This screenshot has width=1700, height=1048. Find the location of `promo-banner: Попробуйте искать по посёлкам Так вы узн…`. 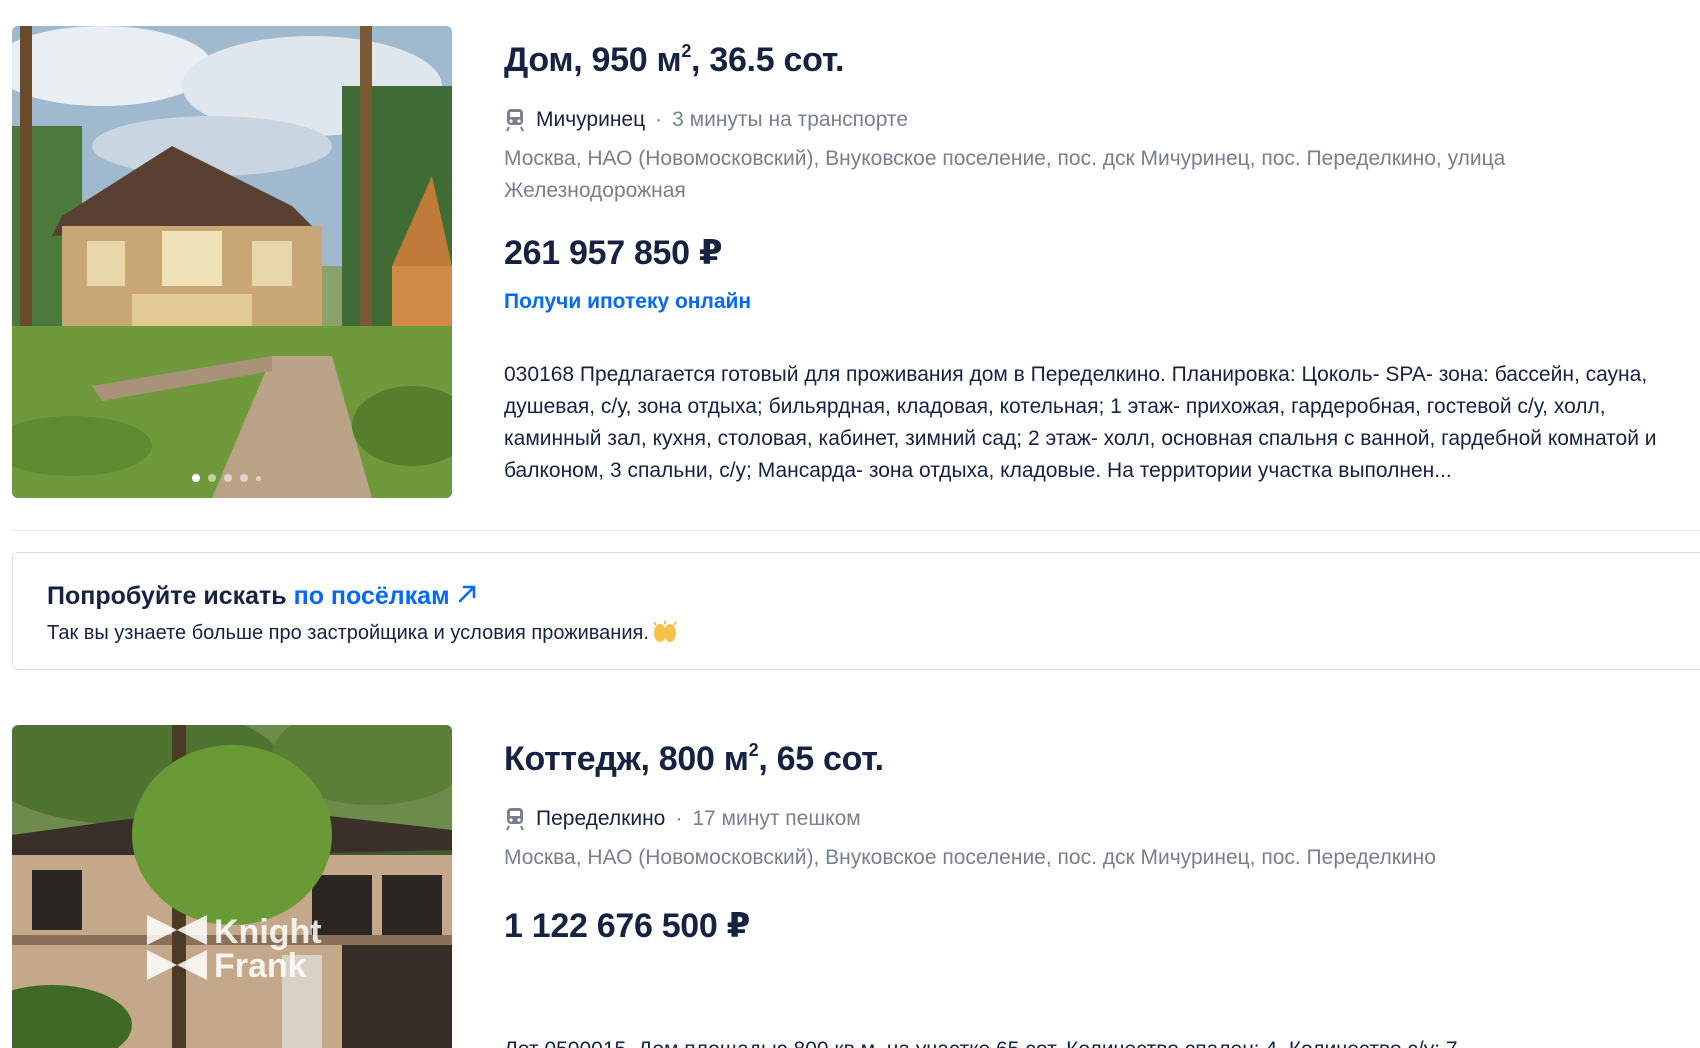

promo-banner: Попробуйте искать по посёлкам Так вы узн… is located at coordinates (856, 611).